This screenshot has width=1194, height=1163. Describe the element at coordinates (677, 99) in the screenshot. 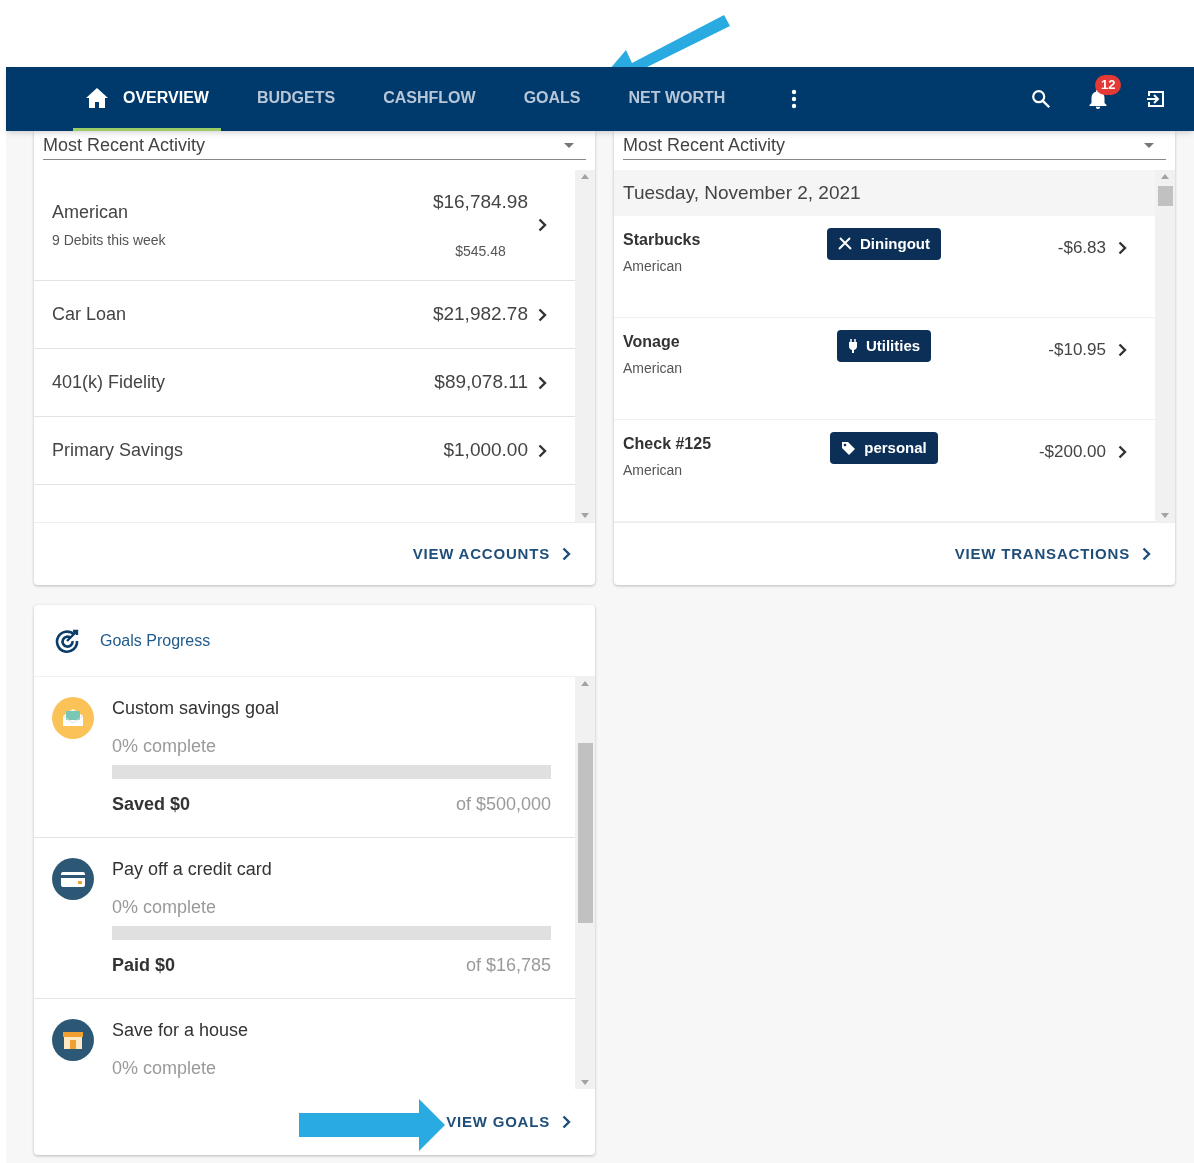

I see `nav-tab: NET WORTH` at that location.